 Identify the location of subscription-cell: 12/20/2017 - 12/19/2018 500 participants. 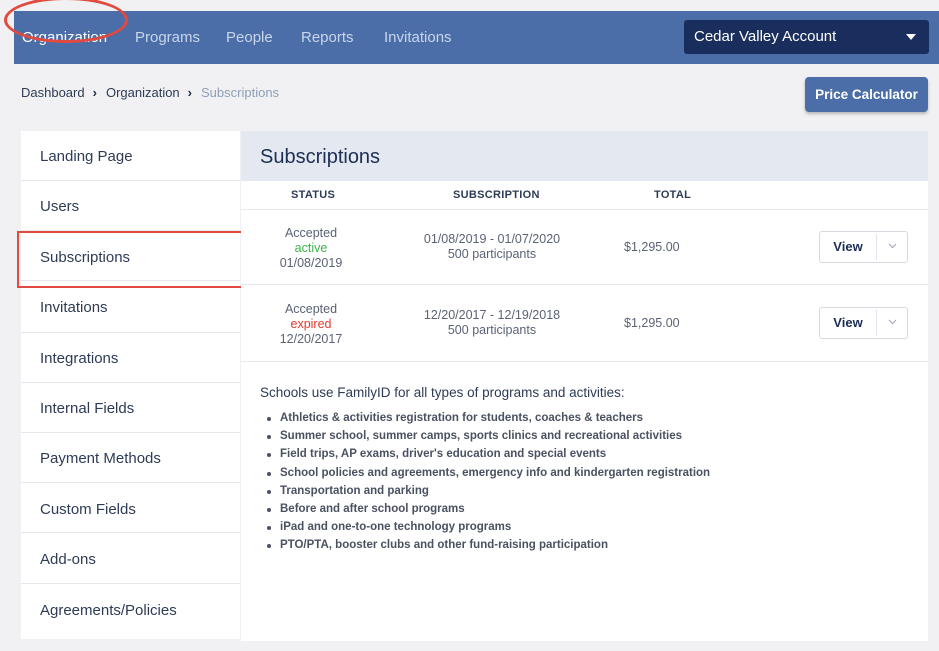
(492, 323).